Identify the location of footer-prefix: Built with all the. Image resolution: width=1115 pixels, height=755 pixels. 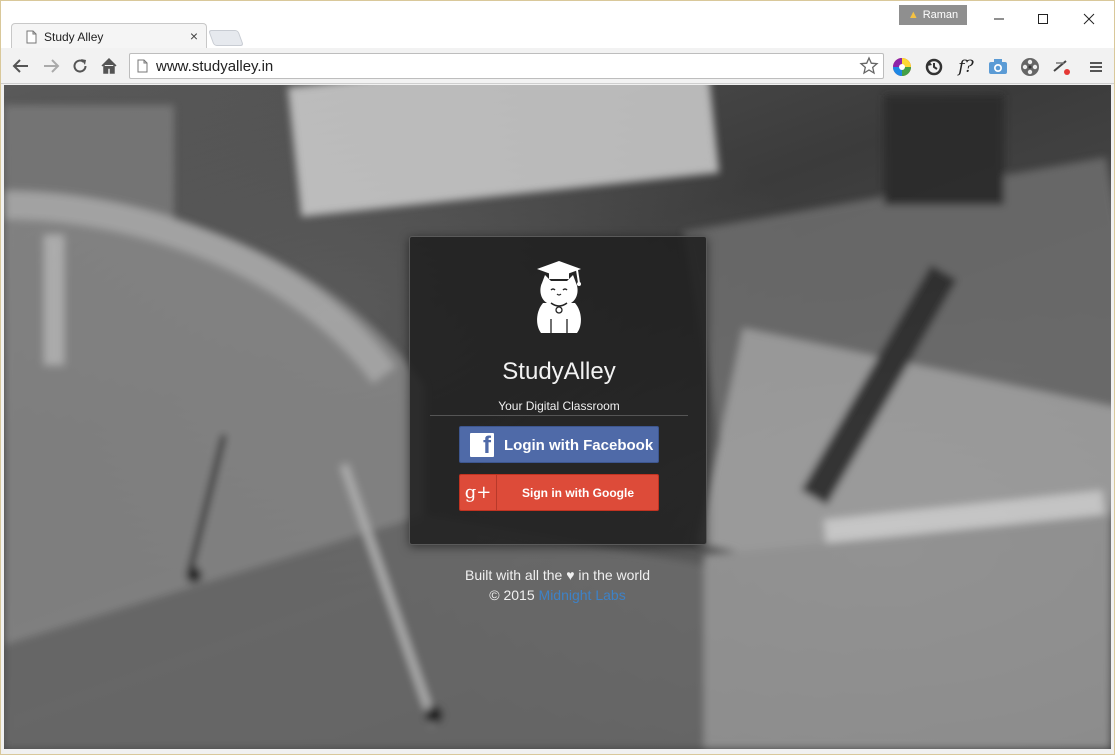
(514, 575).